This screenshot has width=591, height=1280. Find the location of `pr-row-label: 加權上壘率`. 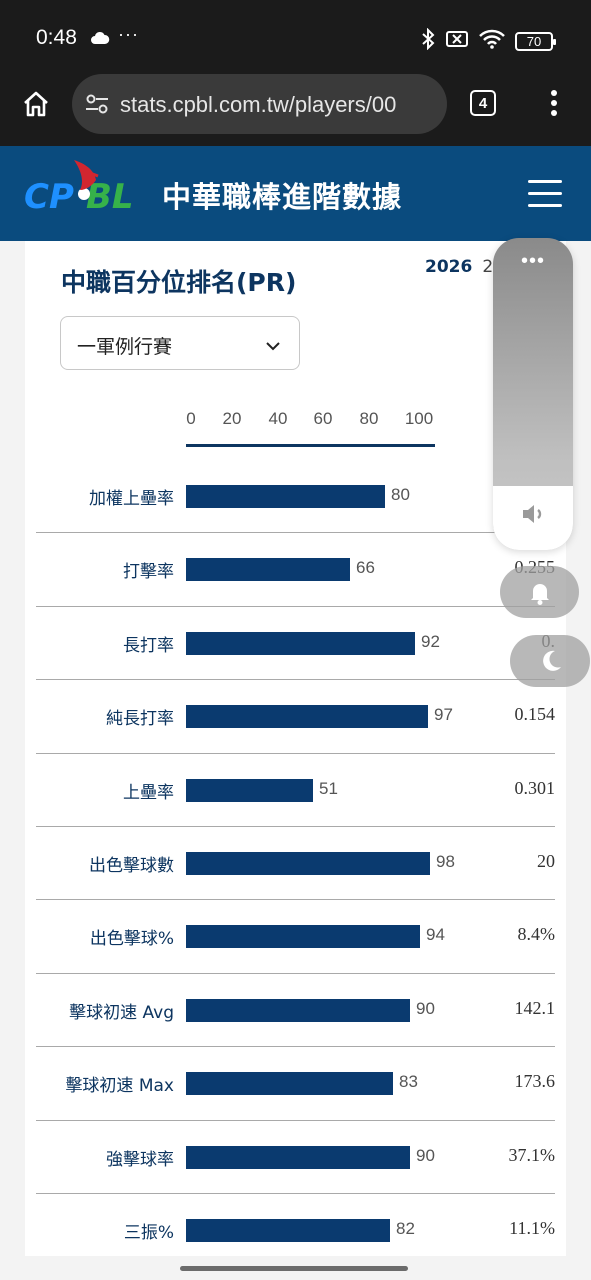

pr-row-label: 加權上壘率 is located at coordinates (131, 499).